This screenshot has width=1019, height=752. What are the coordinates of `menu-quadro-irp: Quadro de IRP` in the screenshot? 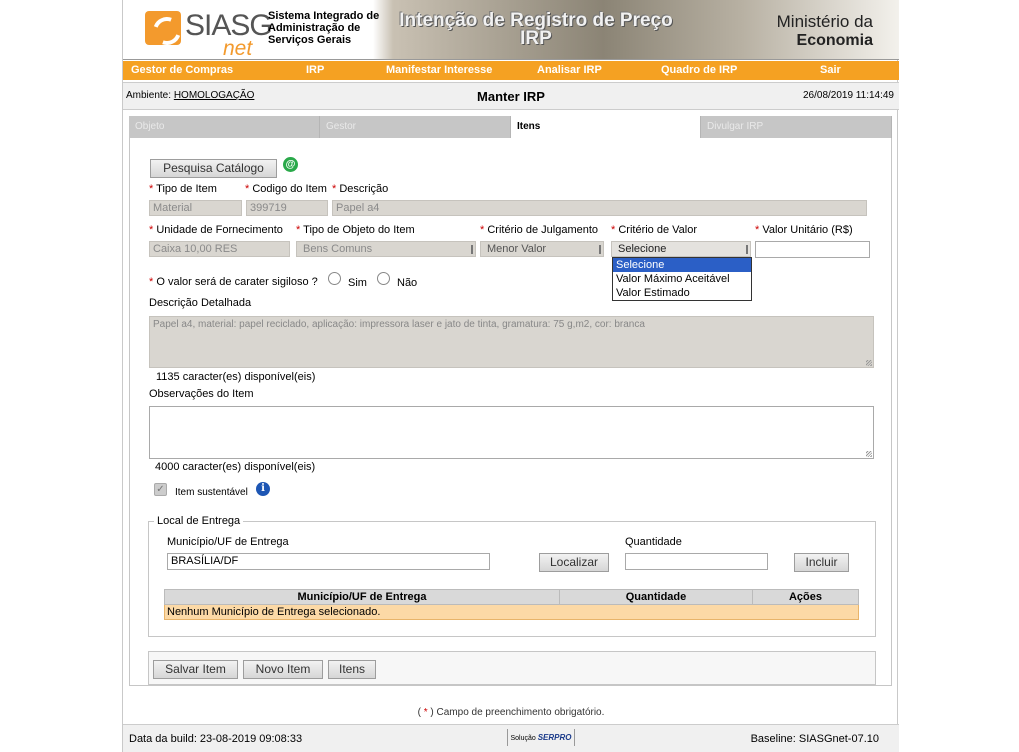 It's located at (699, 70).